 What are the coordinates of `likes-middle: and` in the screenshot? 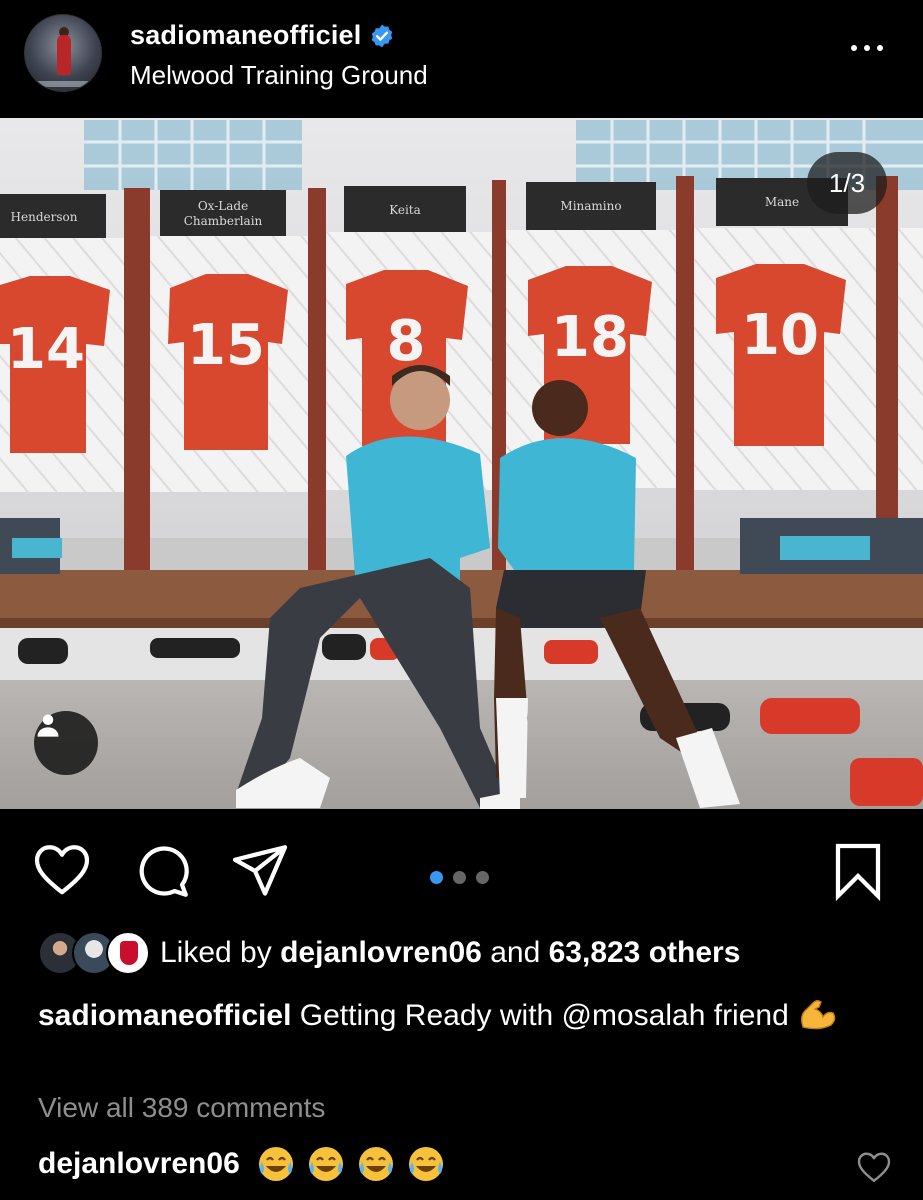 It's located at (515, 952).